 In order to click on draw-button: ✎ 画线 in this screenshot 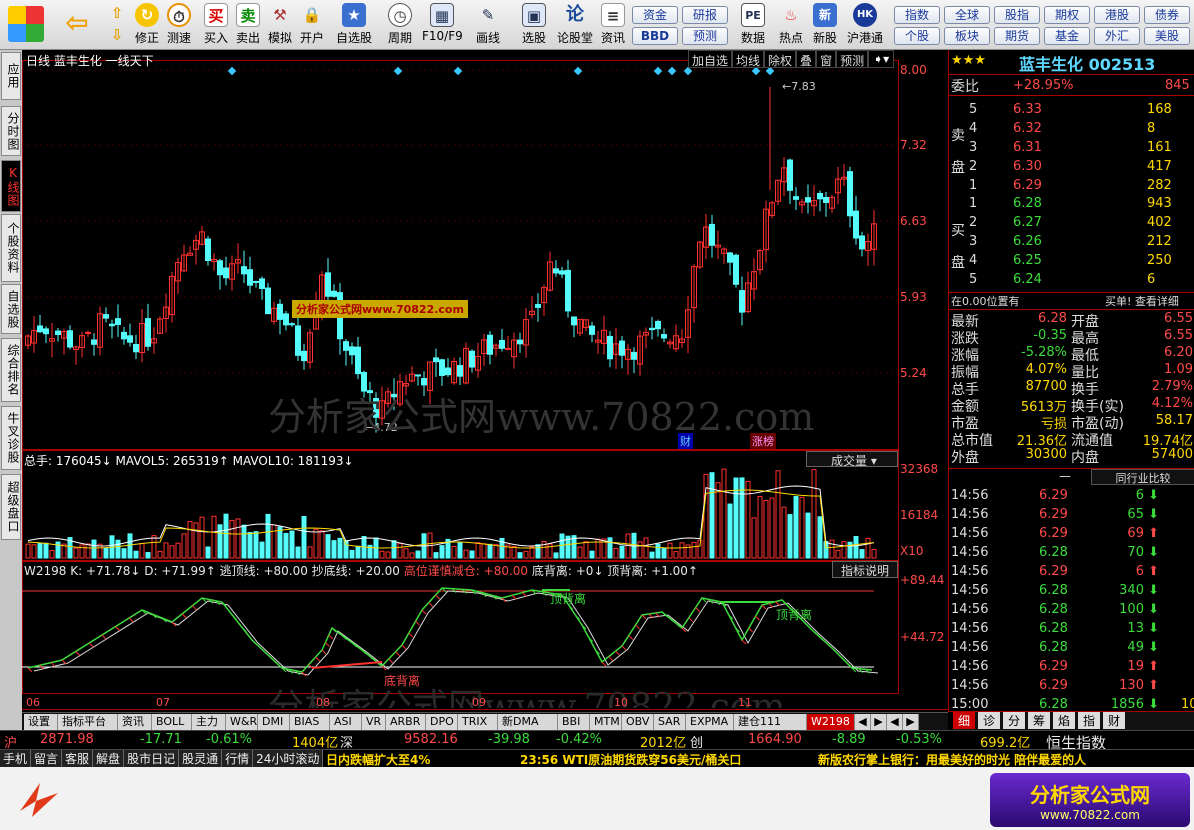, I will do `click(488, 25)`.